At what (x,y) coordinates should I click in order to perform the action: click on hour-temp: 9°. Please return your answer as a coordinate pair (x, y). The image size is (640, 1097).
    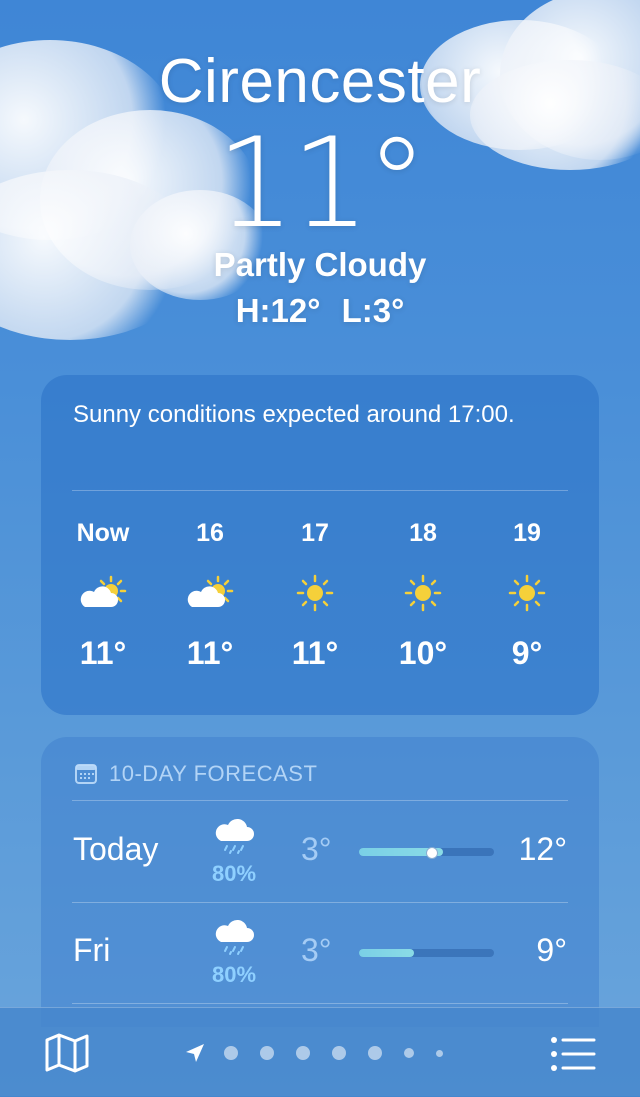
    Looking at the image, I should click on (527, 653).